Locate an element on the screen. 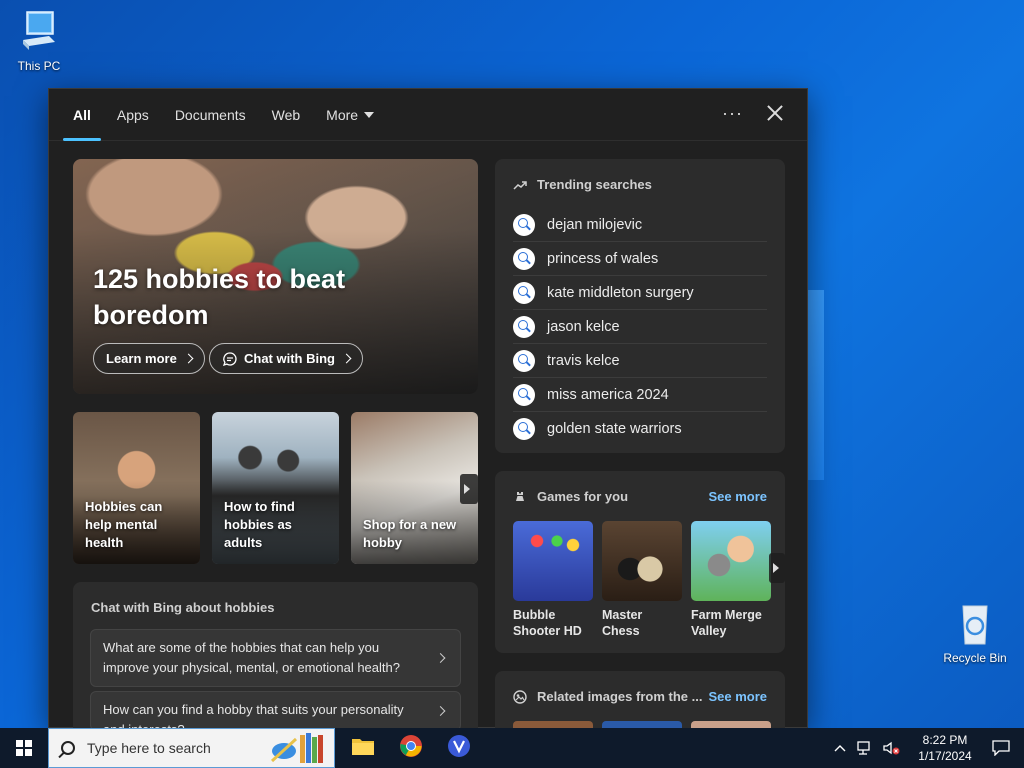  trending-item: dejan milojevic is located at coordinates (640, 225).